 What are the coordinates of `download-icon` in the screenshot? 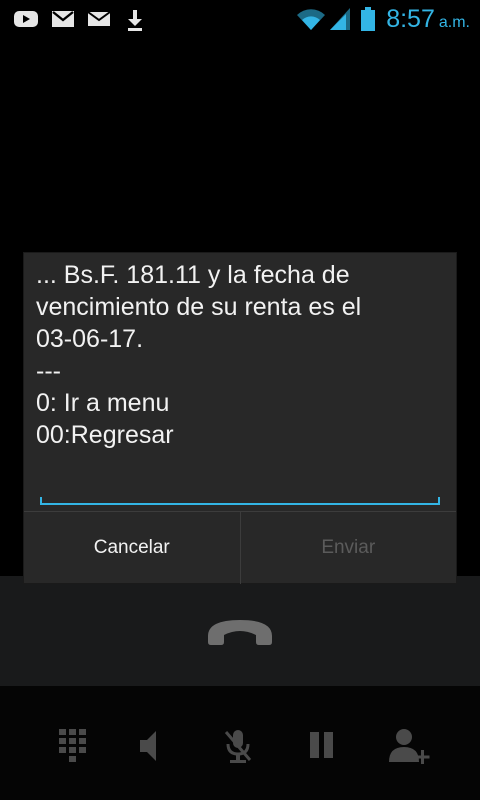 It's located at (135, 20).